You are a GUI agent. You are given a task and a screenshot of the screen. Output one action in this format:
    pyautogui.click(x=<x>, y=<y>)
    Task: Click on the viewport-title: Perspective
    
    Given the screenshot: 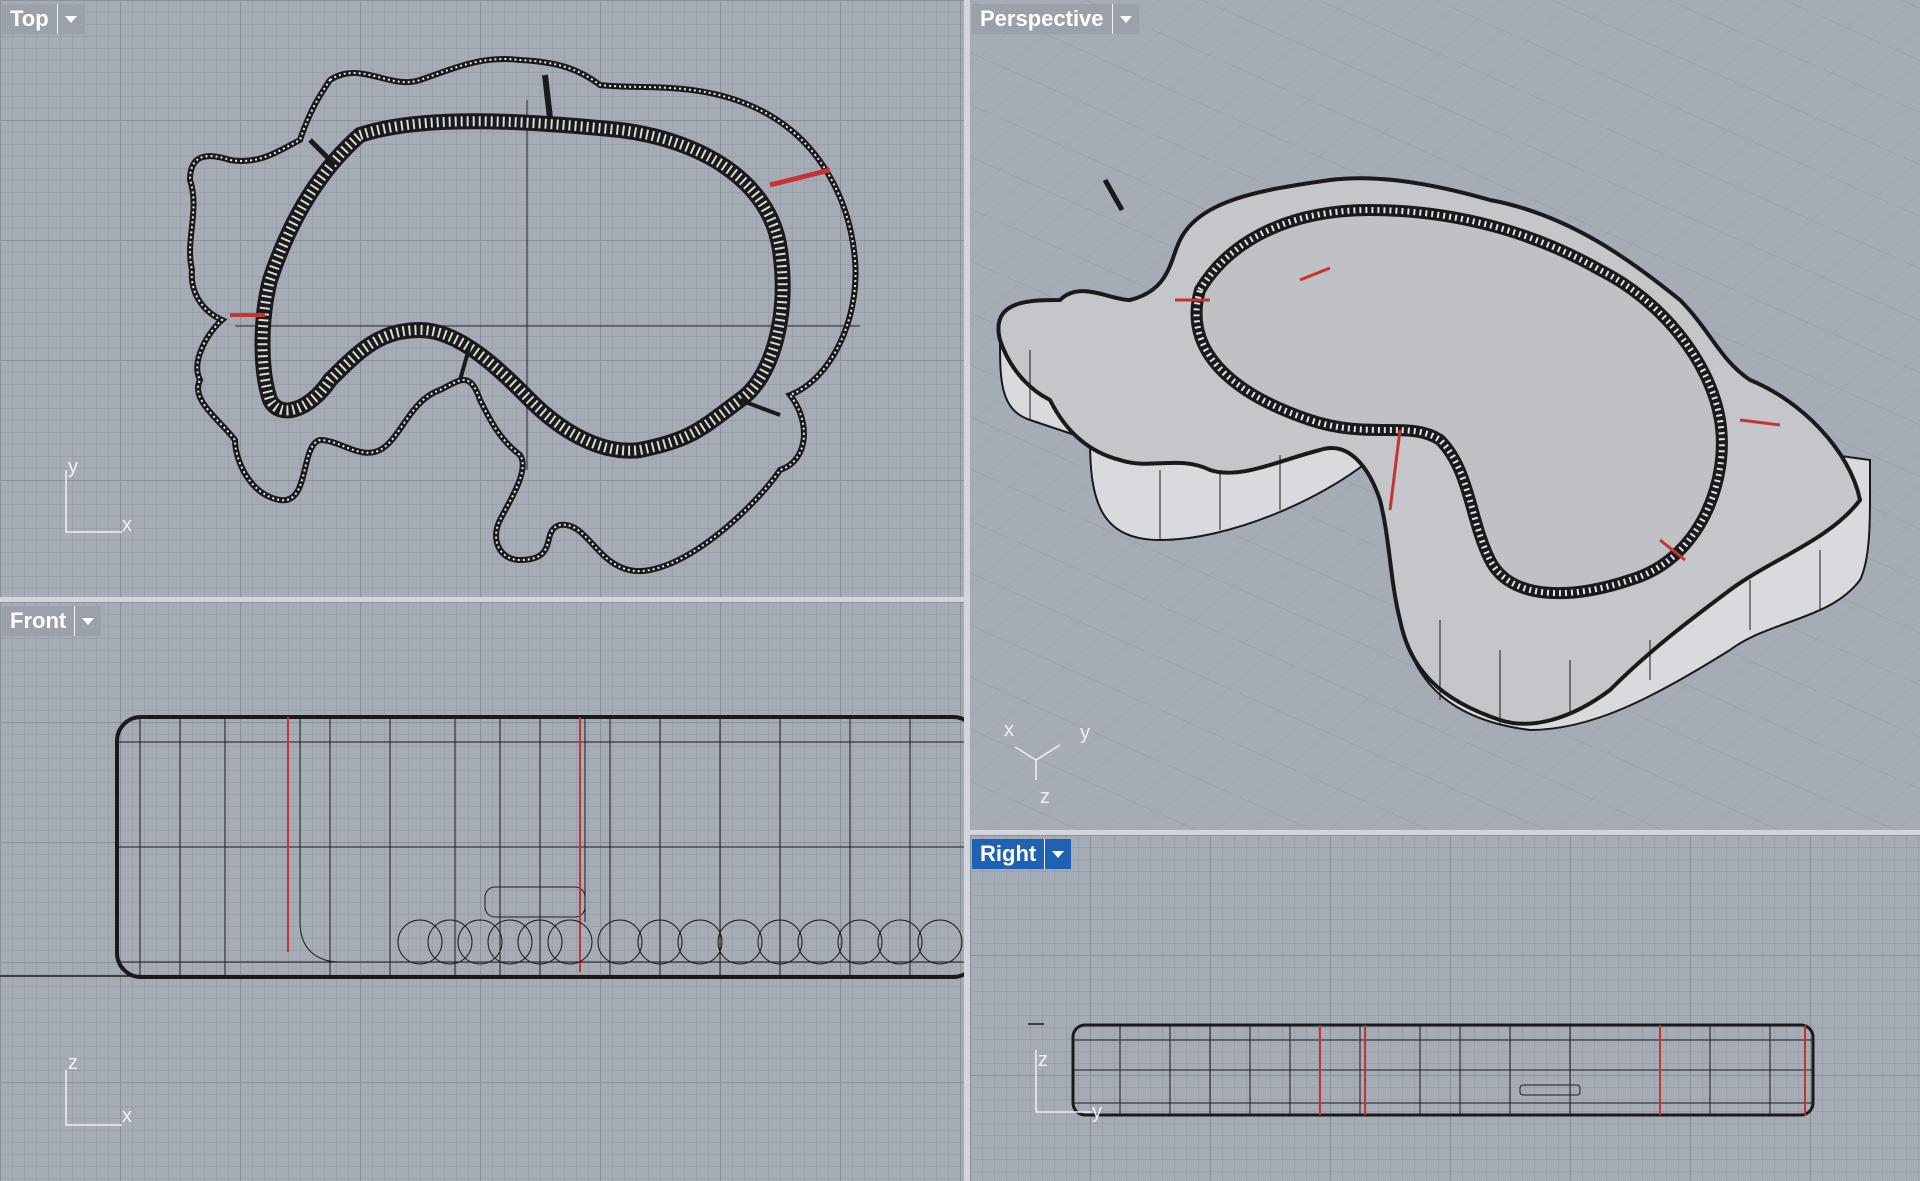 What is the action you would take?
    pyautogui.click(x=1042, y=19)
    